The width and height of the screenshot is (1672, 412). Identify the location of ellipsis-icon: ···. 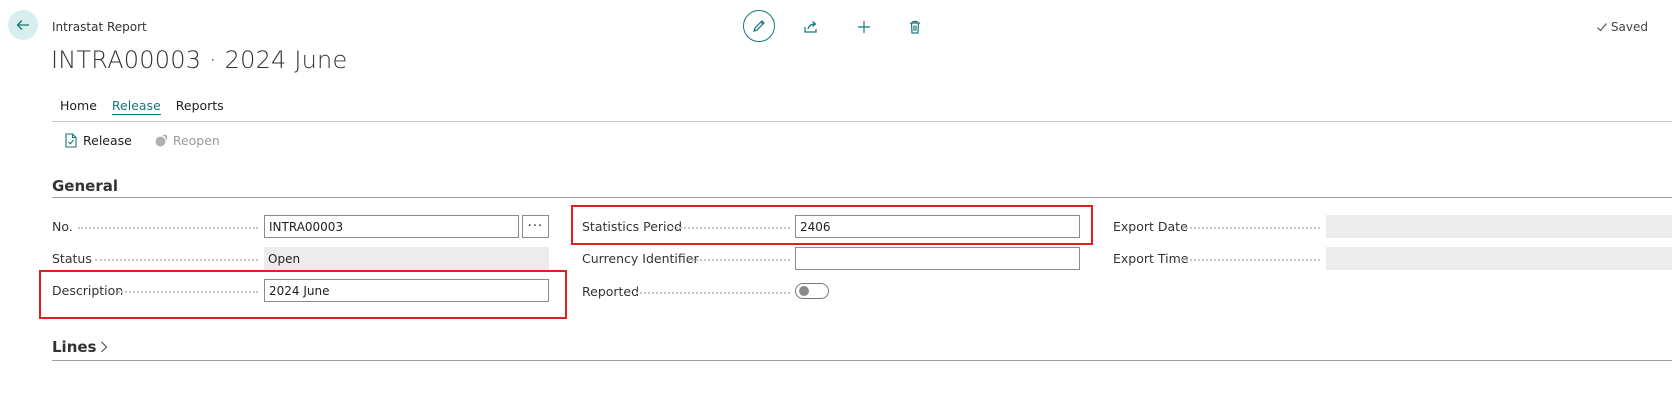
(535, 226).